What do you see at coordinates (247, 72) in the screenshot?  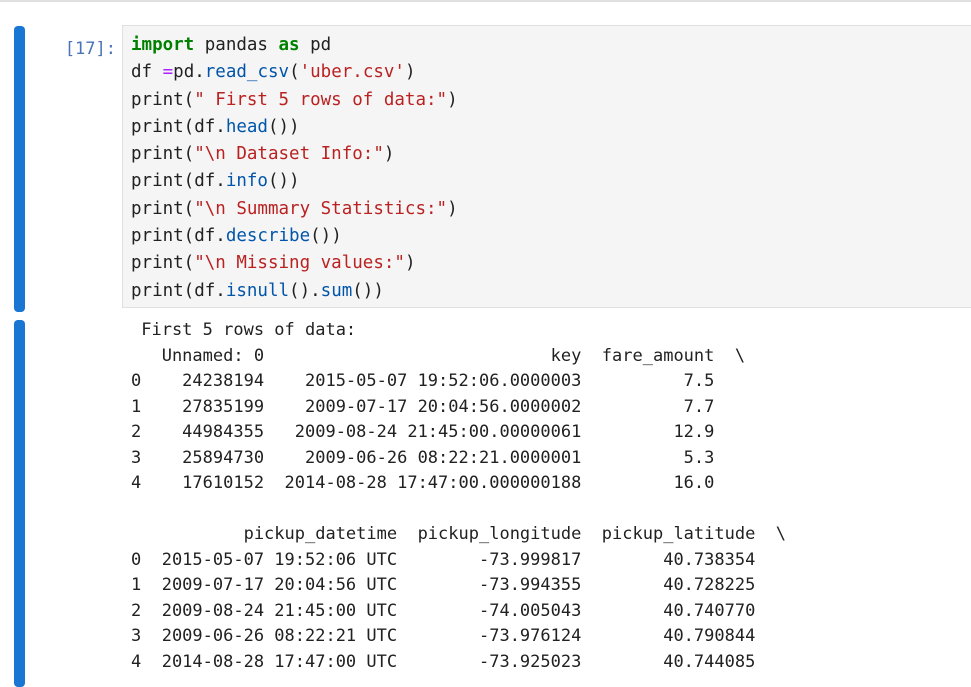 I see `code-token: read_csv` at bounding box center [247, 72].